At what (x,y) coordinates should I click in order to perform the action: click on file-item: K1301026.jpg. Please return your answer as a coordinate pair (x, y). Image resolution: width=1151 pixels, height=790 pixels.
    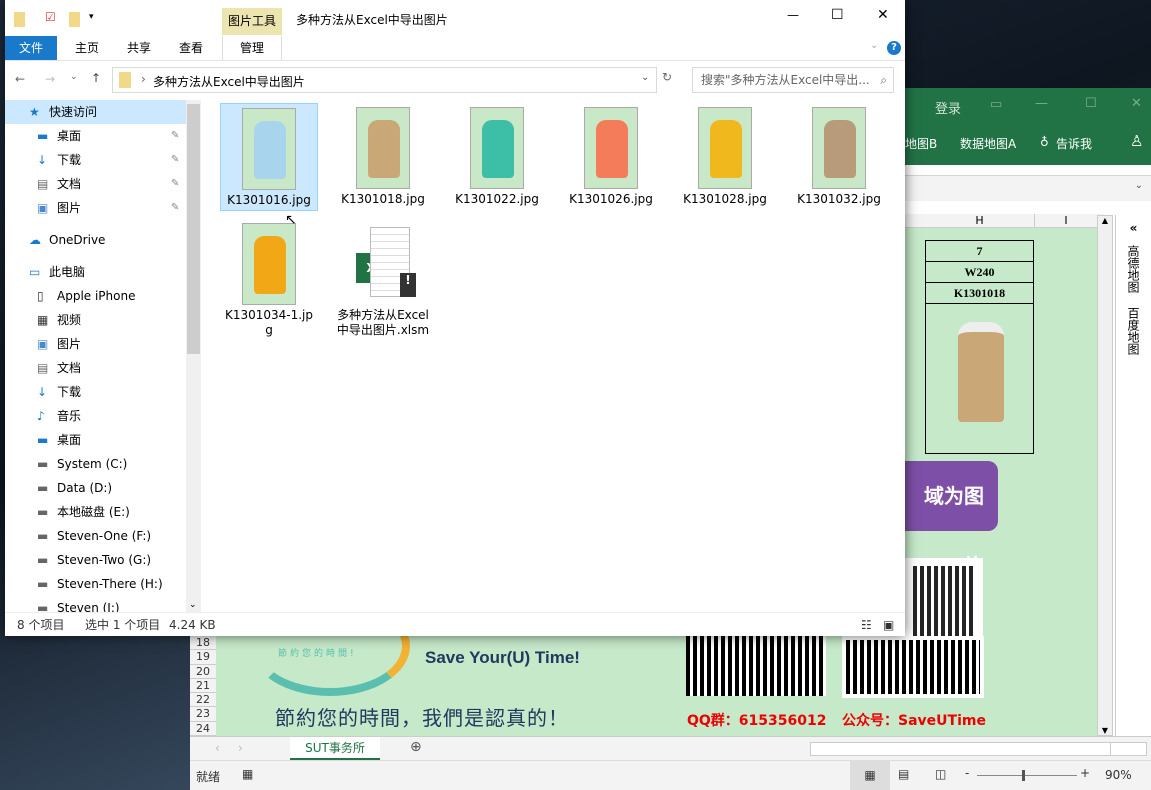
    Looking at the image, I should click on (611, 156).